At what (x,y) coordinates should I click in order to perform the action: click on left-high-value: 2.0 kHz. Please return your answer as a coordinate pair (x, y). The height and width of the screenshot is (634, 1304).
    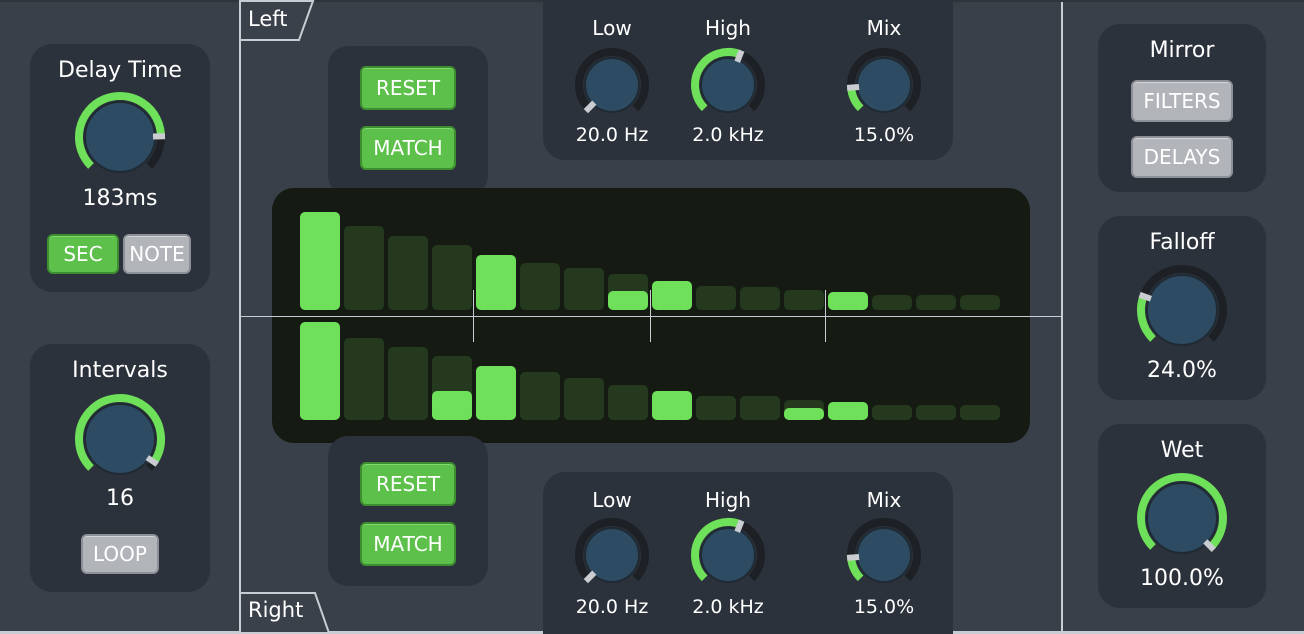
    Looking at the image, I should click on (728, 135).